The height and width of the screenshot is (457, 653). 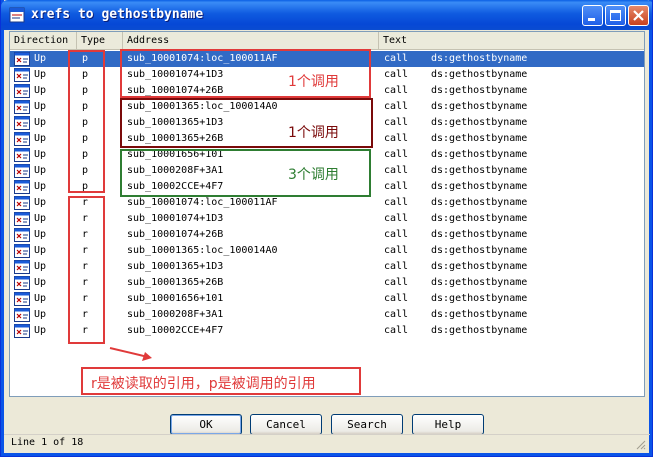 What do you see at coordinates (638, 15) in the screenshot?
I see `close-button` at bounding box center [638, 15].